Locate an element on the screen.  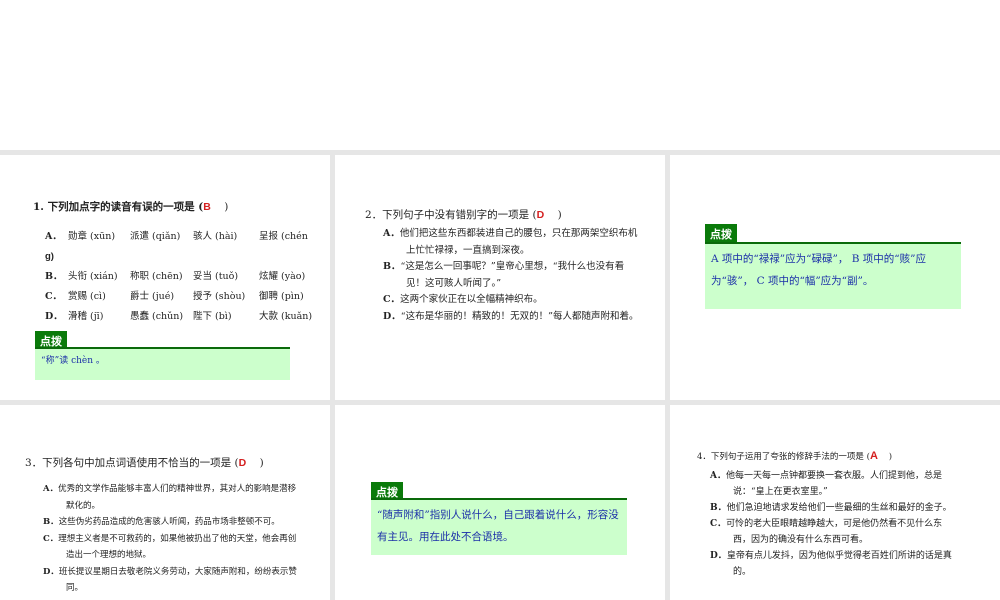
option-a: A．他们把这些东西都装进自己的腰包，只在那两架空织布机上忙忙禄禄，一直搞到深夜。 is located at coordinates (510, 242).